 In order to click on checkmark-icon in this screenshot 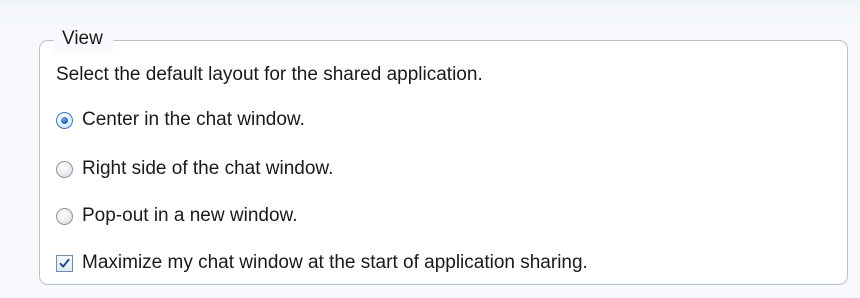, I will do `click(64, 262)`.